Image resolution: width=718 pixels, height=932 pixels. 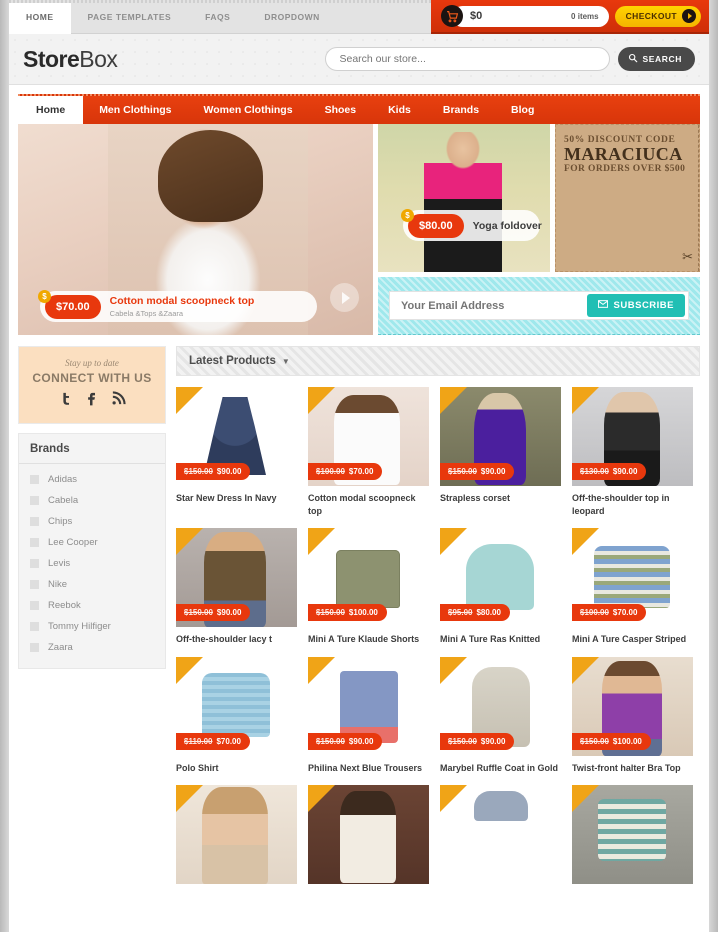 I want to click on product-price: $80.00, so click(x=488, y=613).